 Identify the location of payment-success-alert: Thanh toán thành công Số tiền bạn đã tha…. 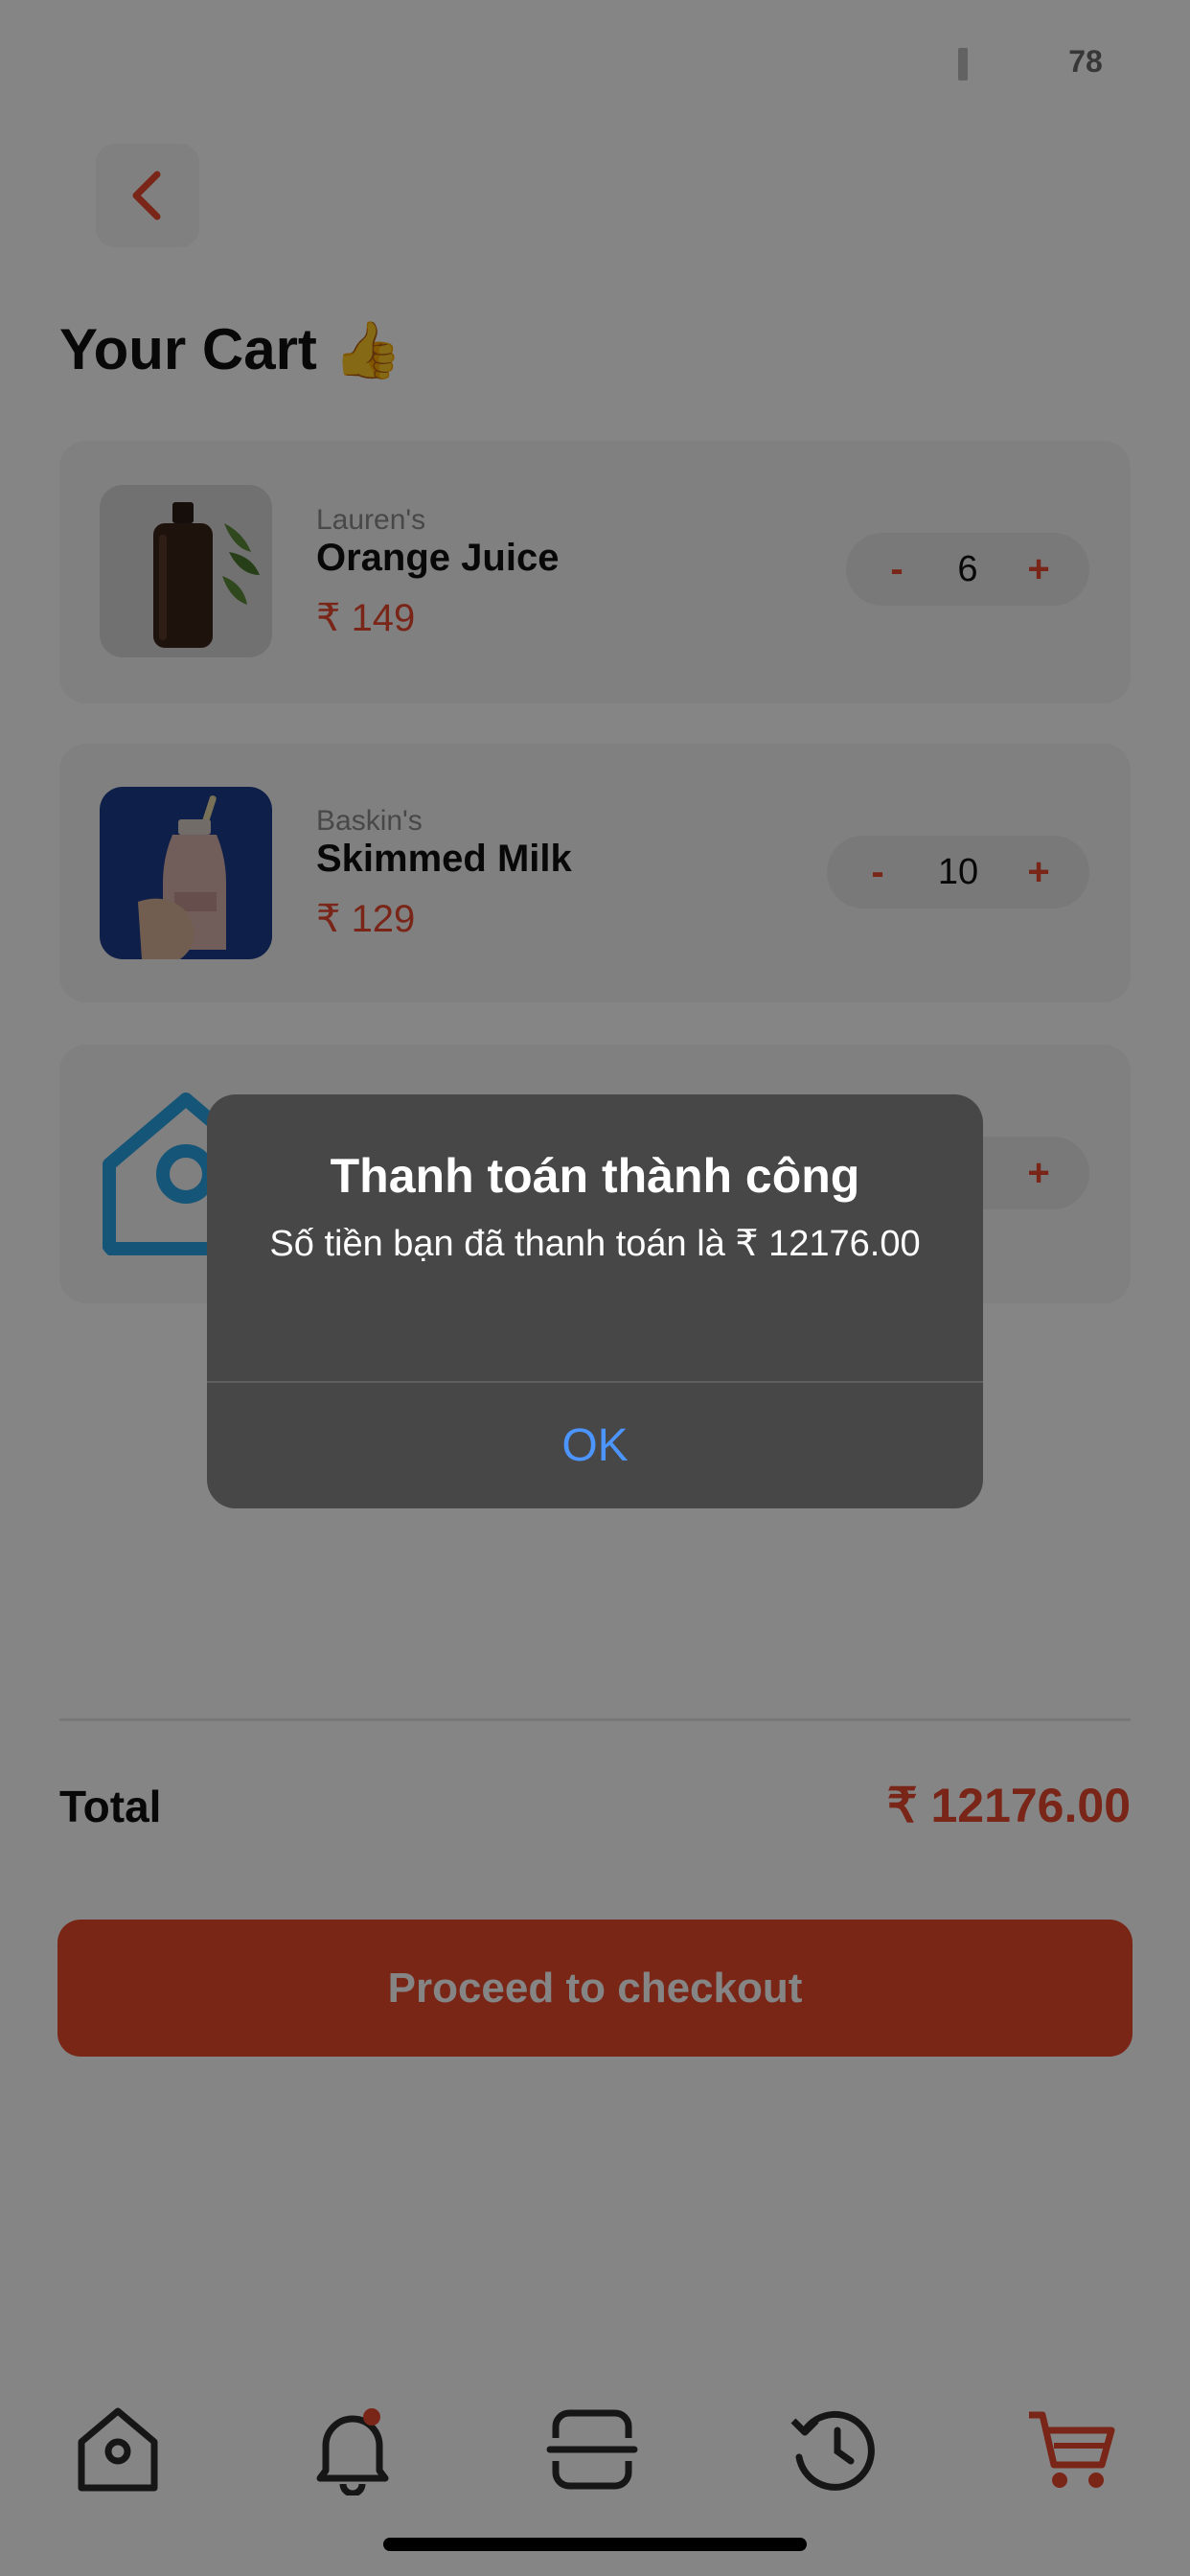
(595, 1301).